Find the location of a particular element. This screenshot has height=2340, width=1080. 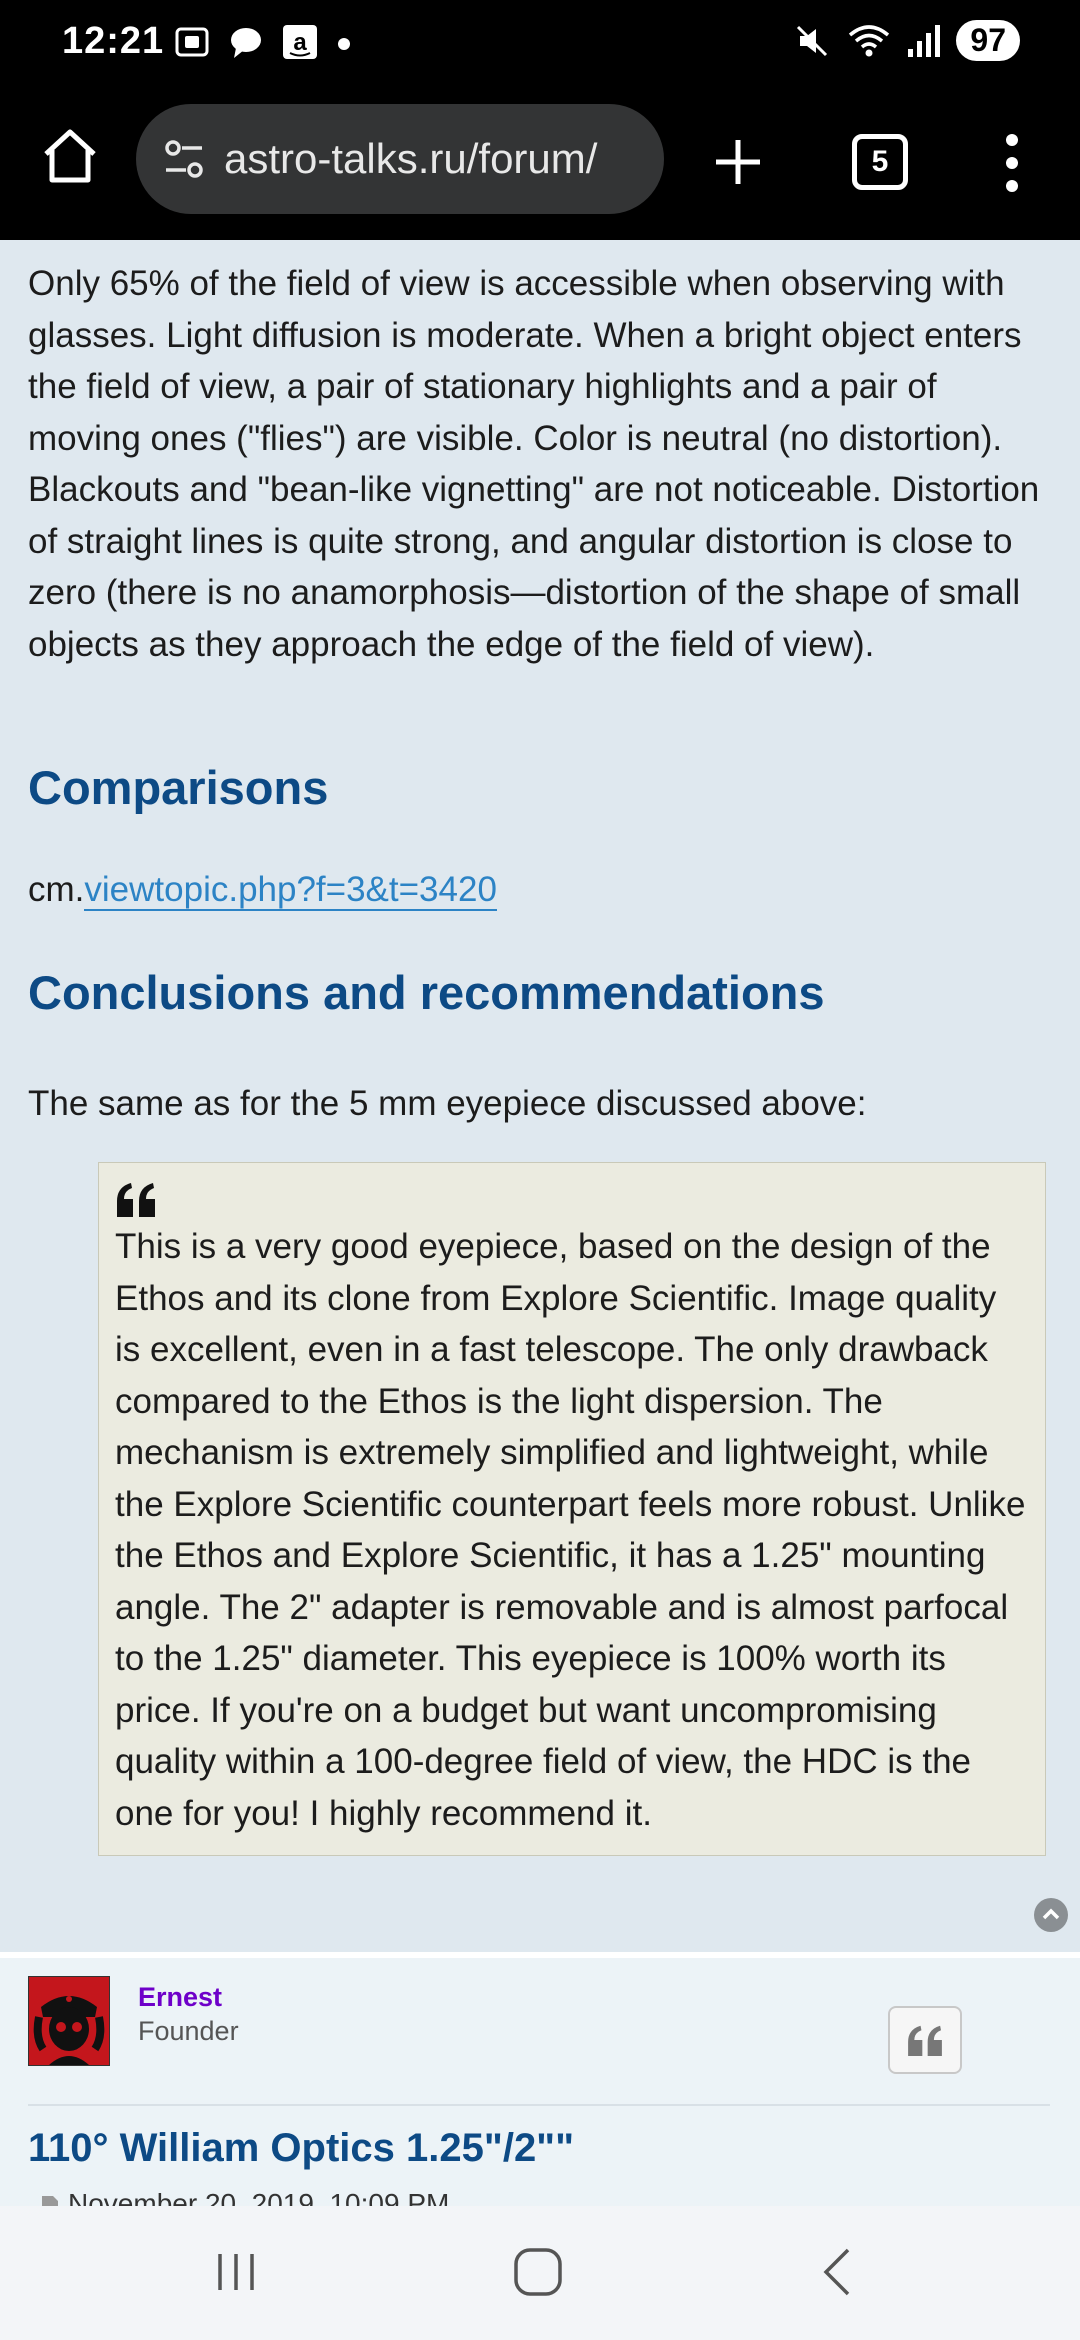

navigation-bar is located at coordinates (540, 2273).